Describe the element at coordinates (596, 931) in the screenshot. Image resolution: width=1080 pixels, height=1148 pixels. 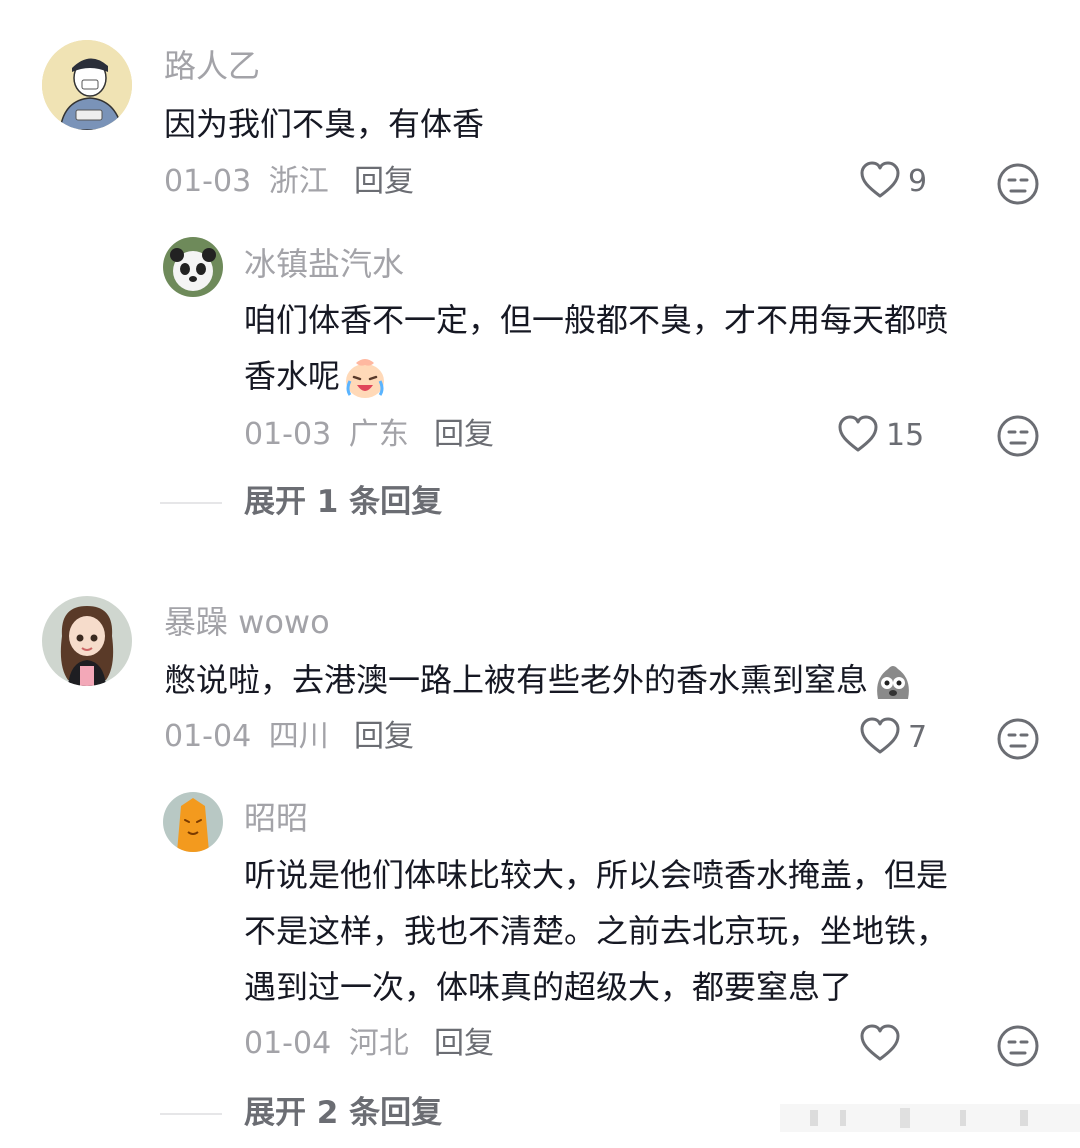
I see `reply-text-line-2: 不是这样，我也不清楚。之前去北京玩，坐地铁，` at that location.